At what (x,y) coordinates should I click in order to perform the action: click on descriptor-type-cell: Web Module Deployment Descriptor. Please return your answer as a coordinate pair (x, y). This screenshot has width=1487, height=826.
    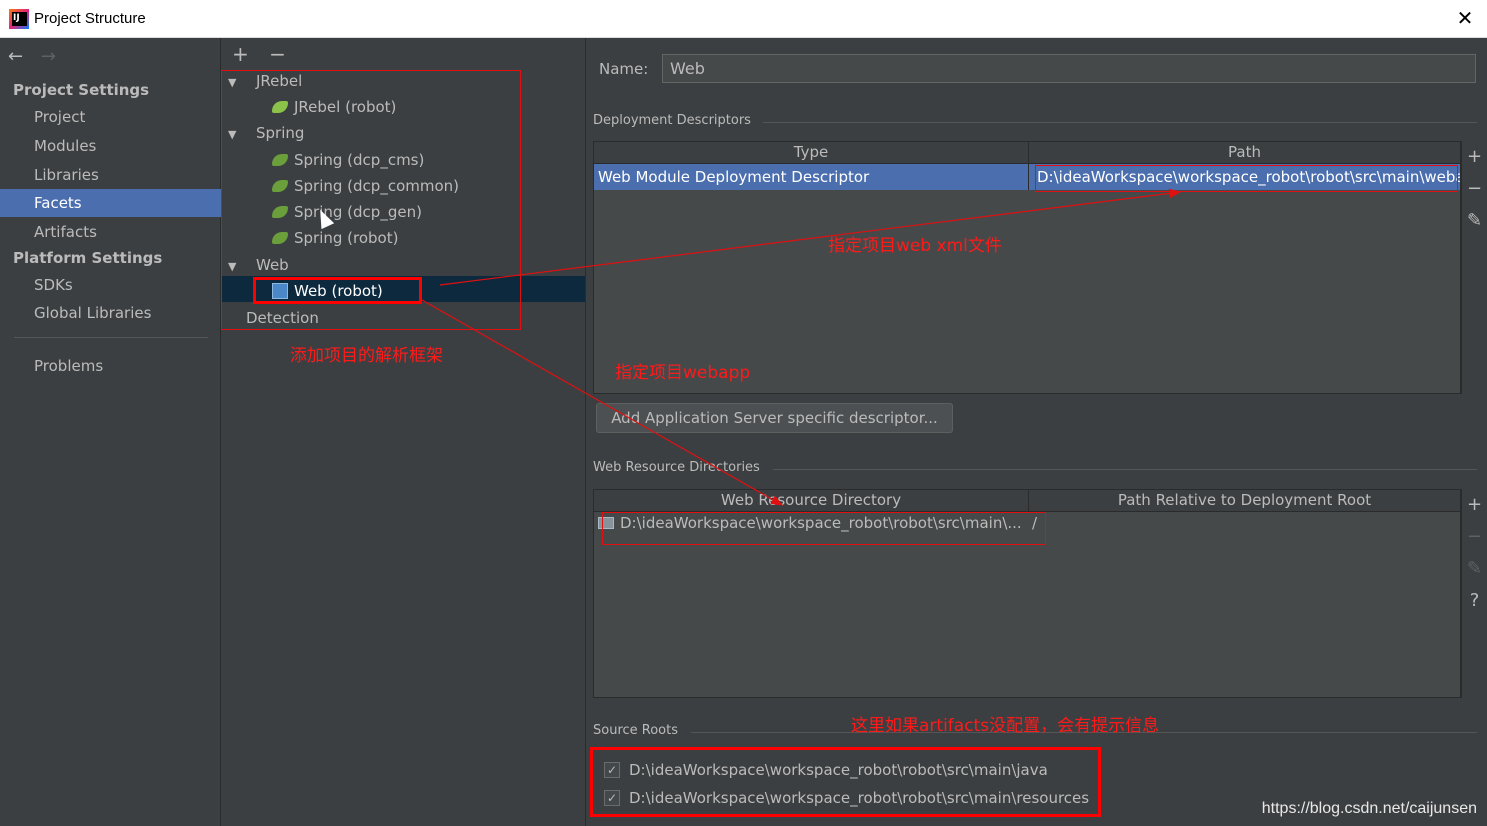
    Looking at the image, I should click on (811, 177).